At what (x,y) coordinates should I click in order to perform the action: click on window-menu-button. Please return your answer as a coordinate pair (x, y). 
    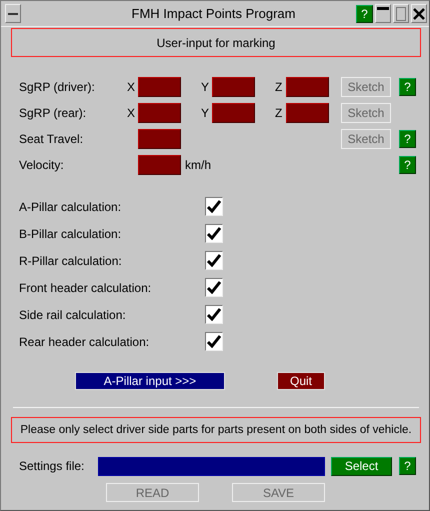
    Looking at the image, I should click on (13, 13).